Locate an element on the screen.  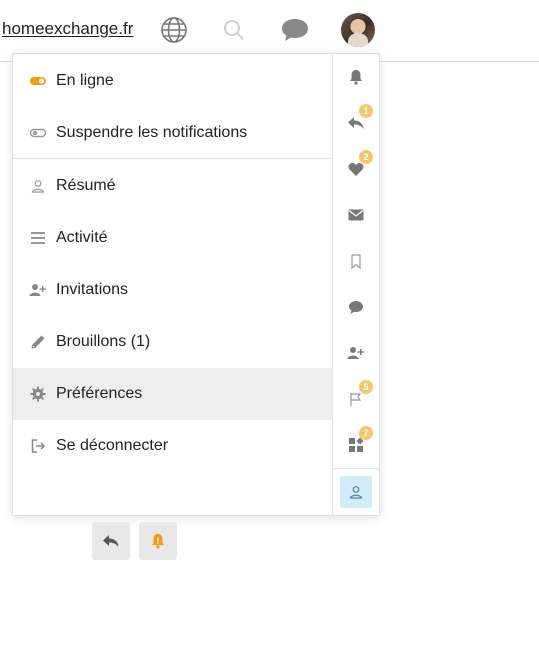
menu-item-label: Résumé is located at coordinates (86, 185).